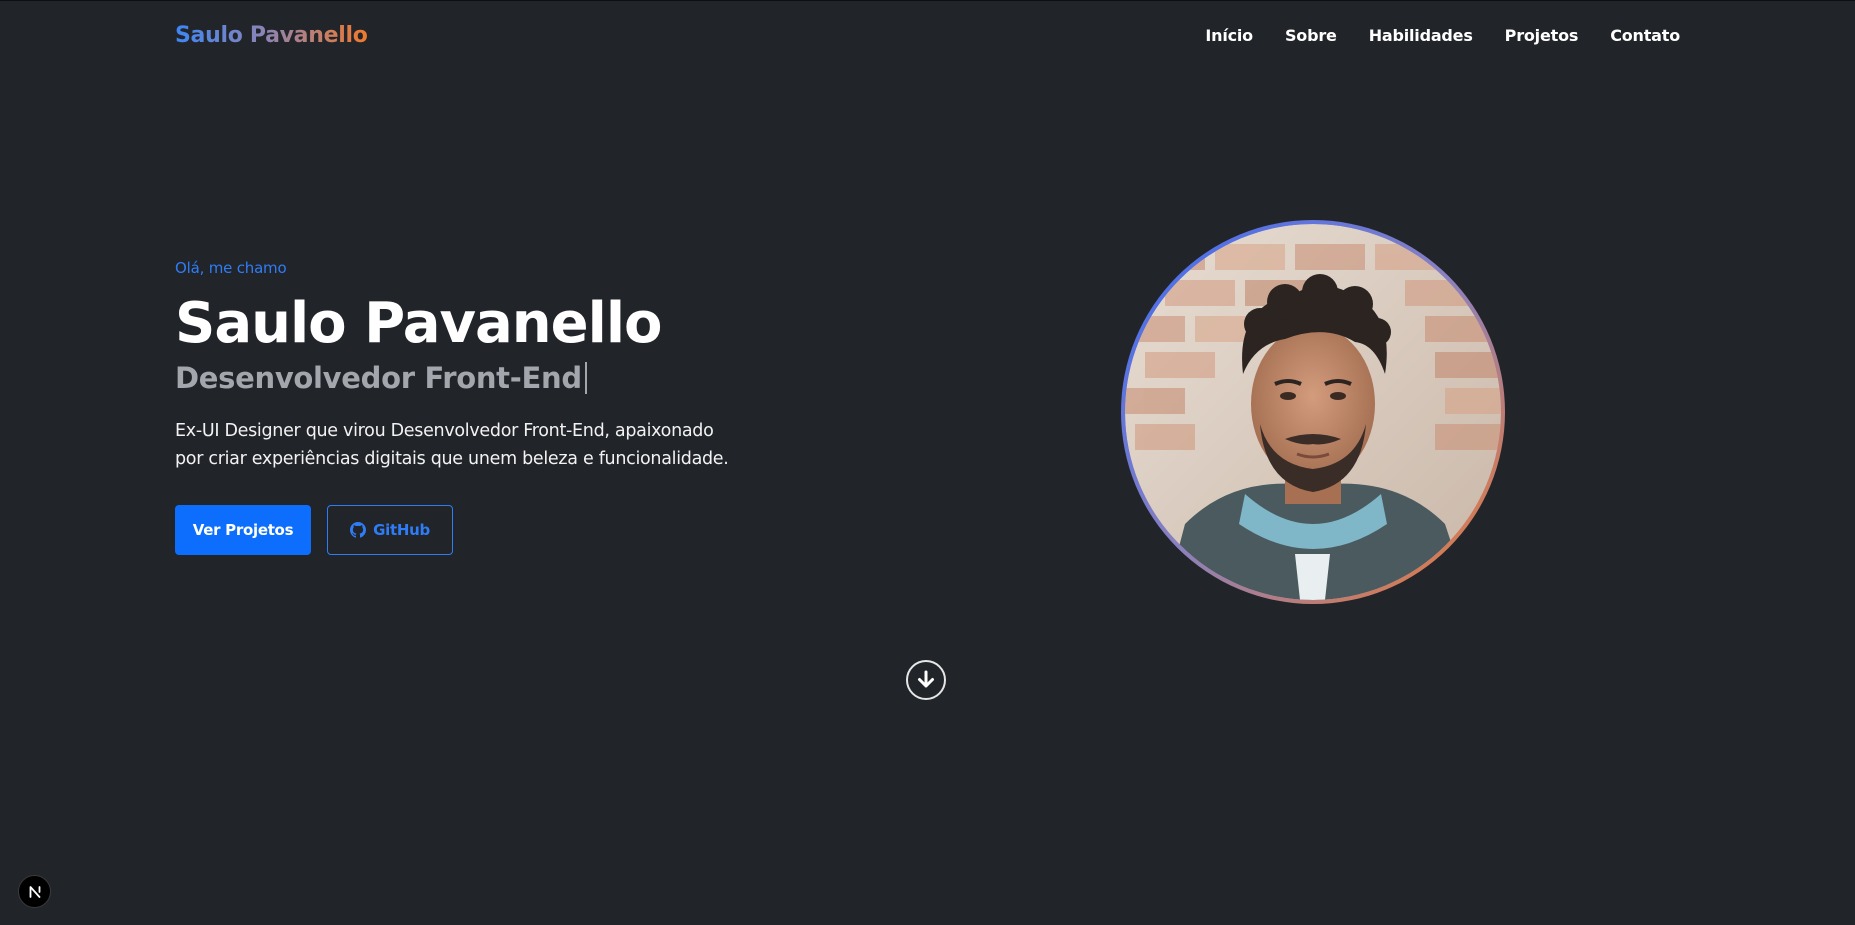 This screenshot has width=1855, height=925. I want to click on arrow-down-icon, so click(926, 679).